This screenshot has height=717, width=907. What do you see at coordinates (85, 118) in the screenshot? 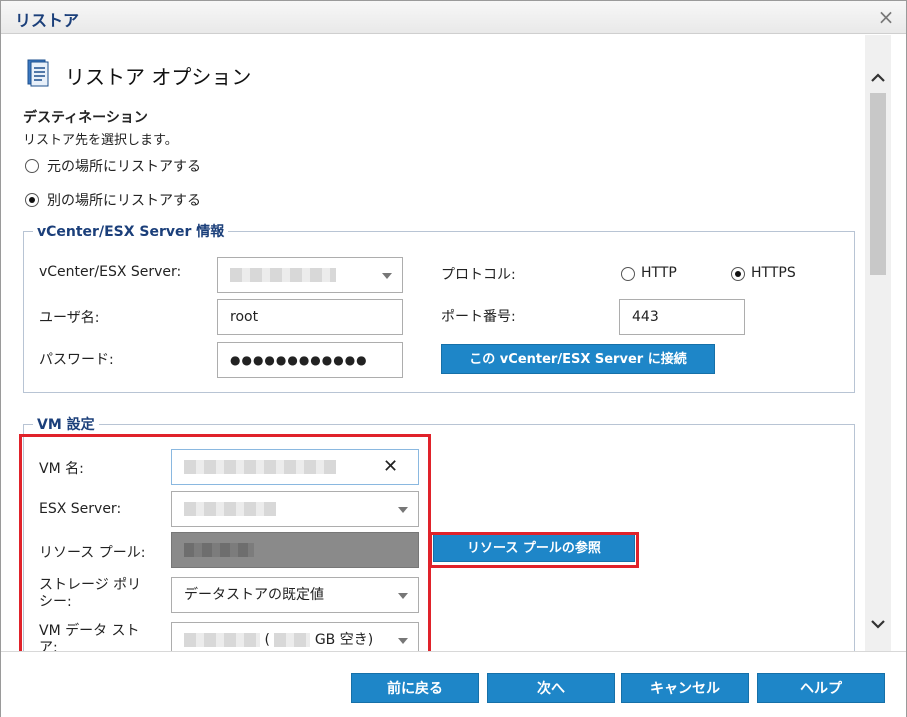
I see `destination-heading: デスティネーション` at bounding box center [85, 118].